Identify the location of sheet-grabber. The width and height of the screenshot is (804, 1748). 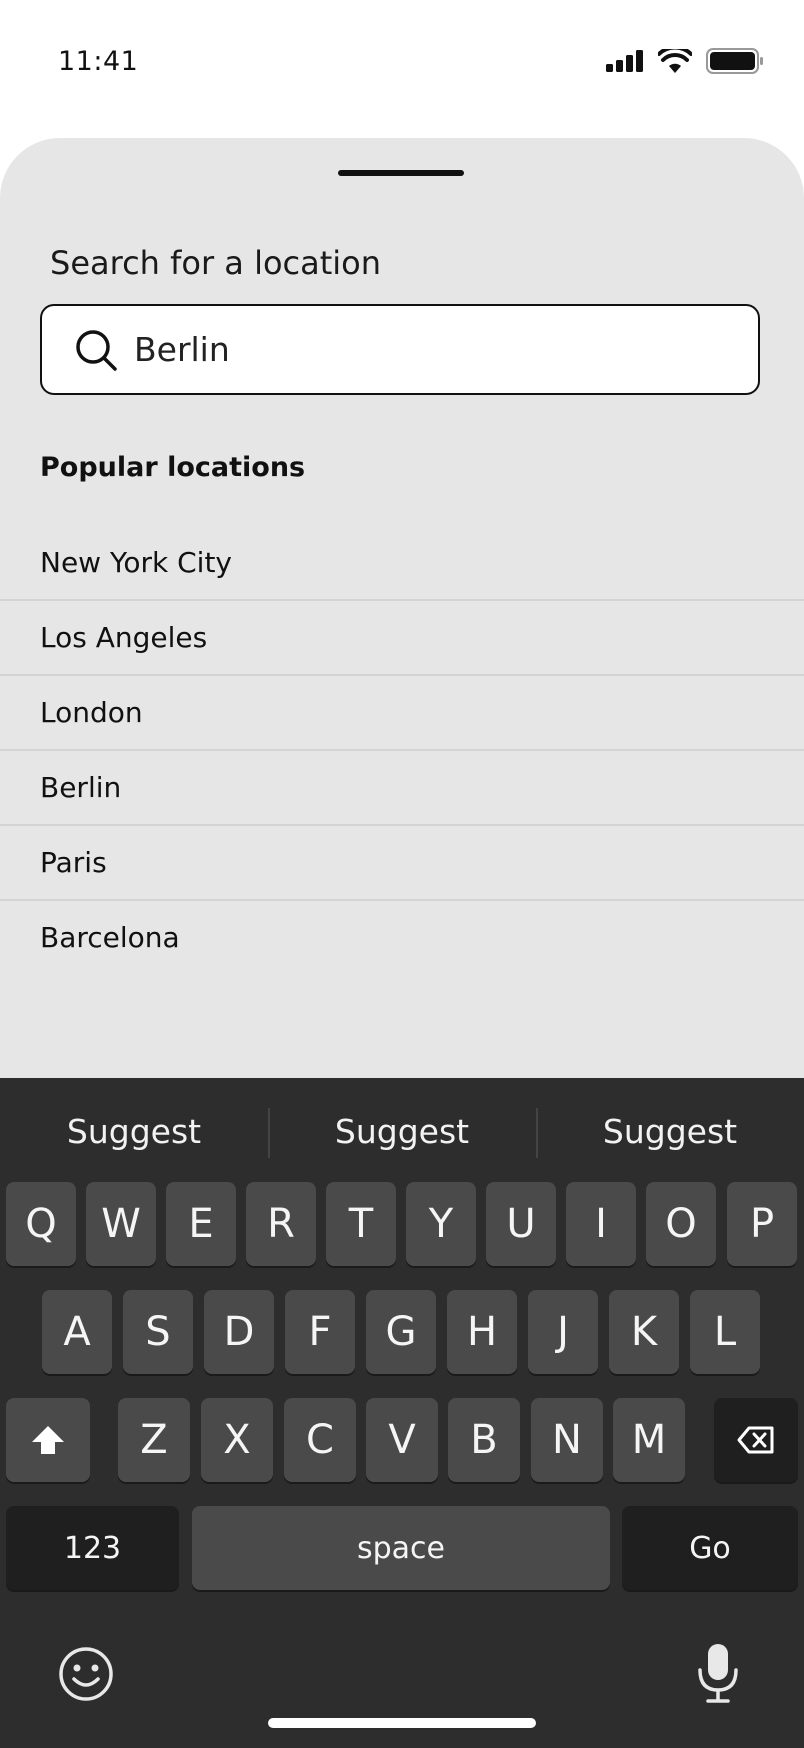
(401, 173).